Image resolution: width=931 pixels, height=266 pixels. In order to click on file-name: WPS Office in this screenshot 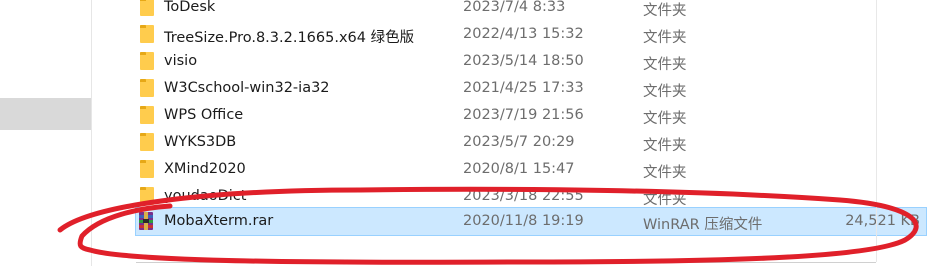, I will do `click(204, 115)`.